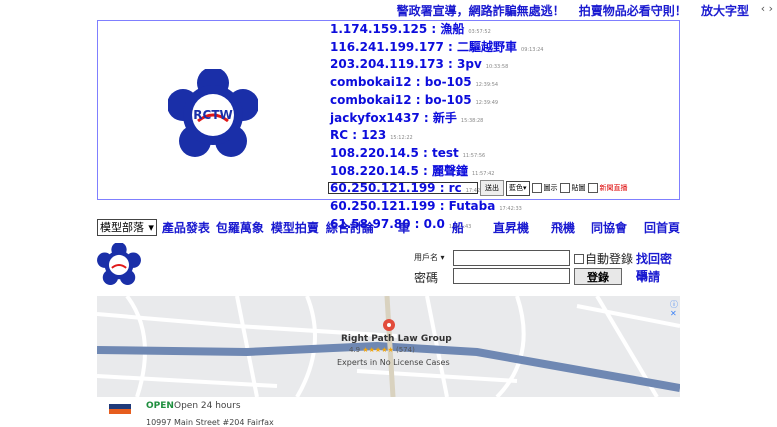  I want to click on nav-airplanes: 飛機, so click(563, 227).